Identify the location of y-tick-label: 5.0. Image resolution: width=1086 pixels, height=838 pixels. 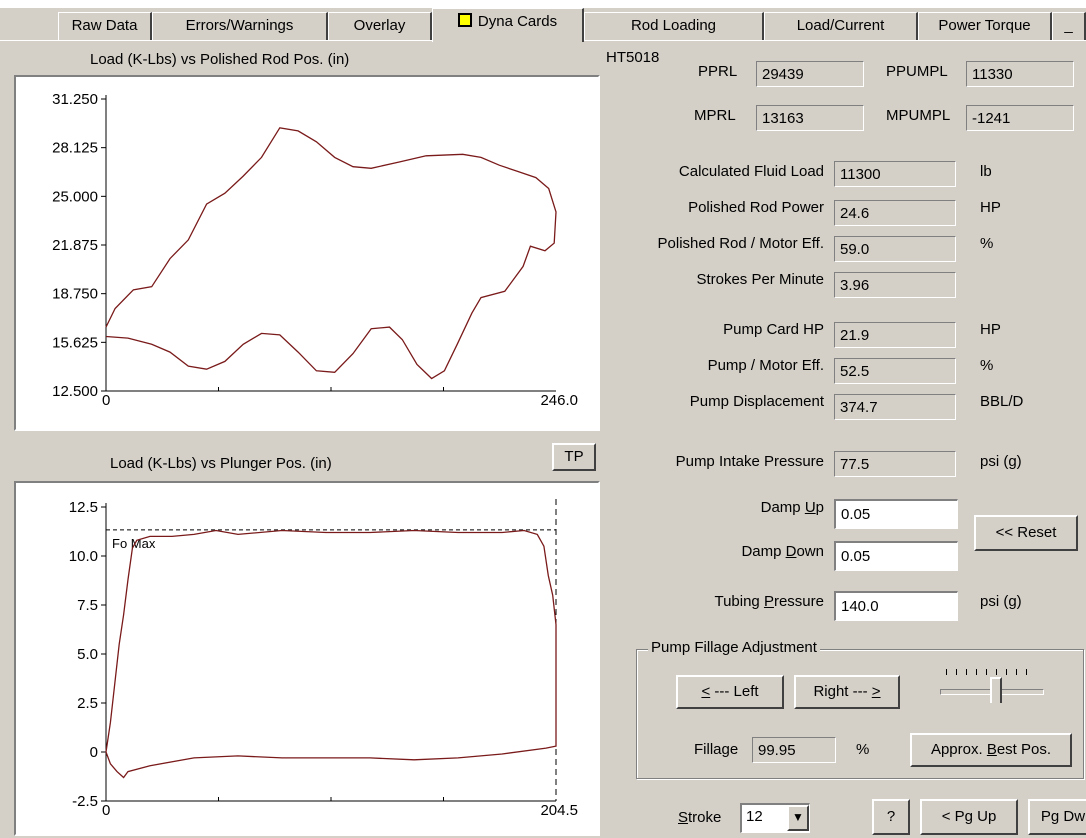
(87, 654).